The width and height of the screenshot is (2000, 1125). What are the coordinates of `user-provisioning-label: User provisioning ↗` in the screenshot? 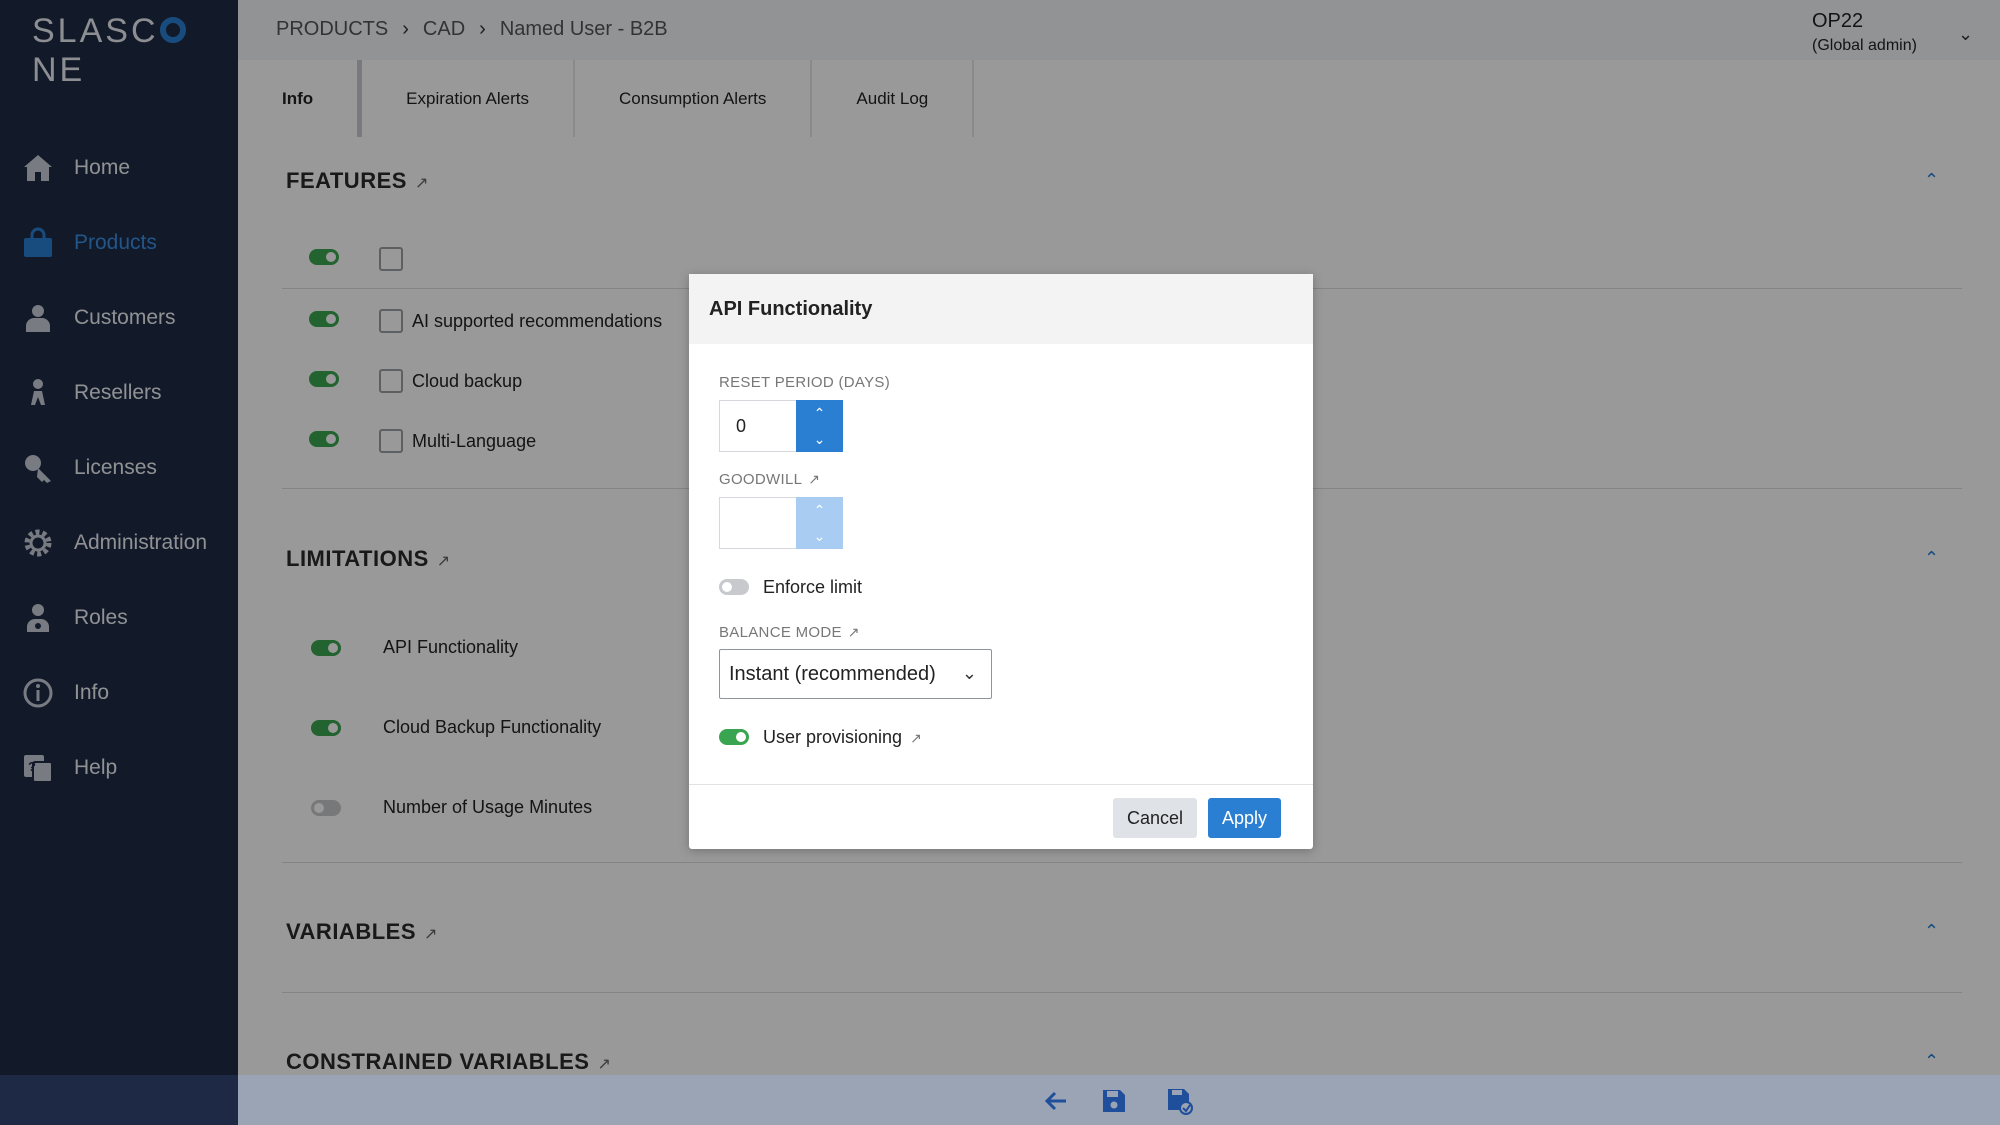 It's located at (842, 737).